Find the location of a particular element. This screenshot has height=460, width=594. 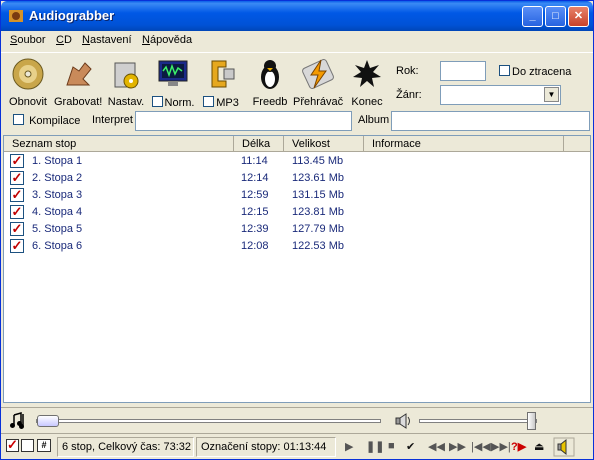

track-name: 1. Stopa 1 is located at coordinates (57, 161).